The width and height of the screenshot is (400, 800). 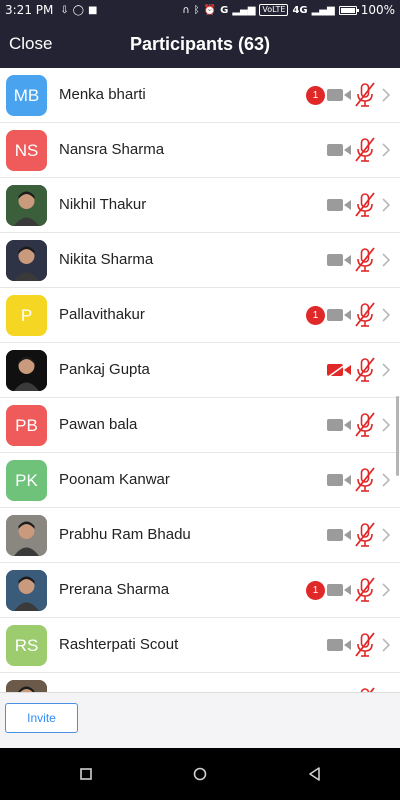 What do you see at coordinates (41, 718) in the screenshot?
I see `invite-button: Invite` at bounding box center [41, 718].